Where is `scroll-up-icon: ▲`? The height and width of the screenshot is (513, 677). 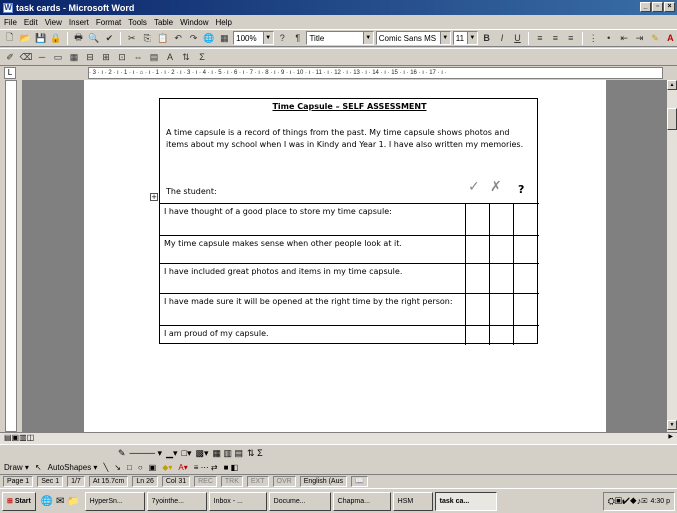 scroll-up-icon: ▲ is located at coordinates (672, 85).